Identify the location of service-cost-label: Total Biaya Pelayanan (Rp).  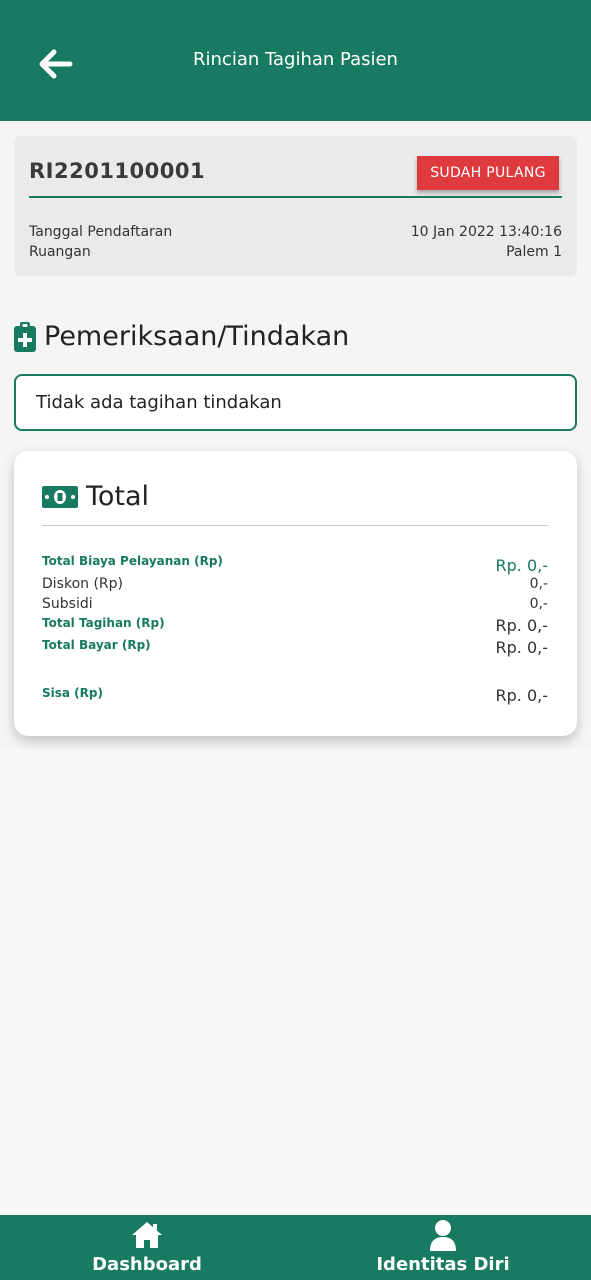
(132, 561).